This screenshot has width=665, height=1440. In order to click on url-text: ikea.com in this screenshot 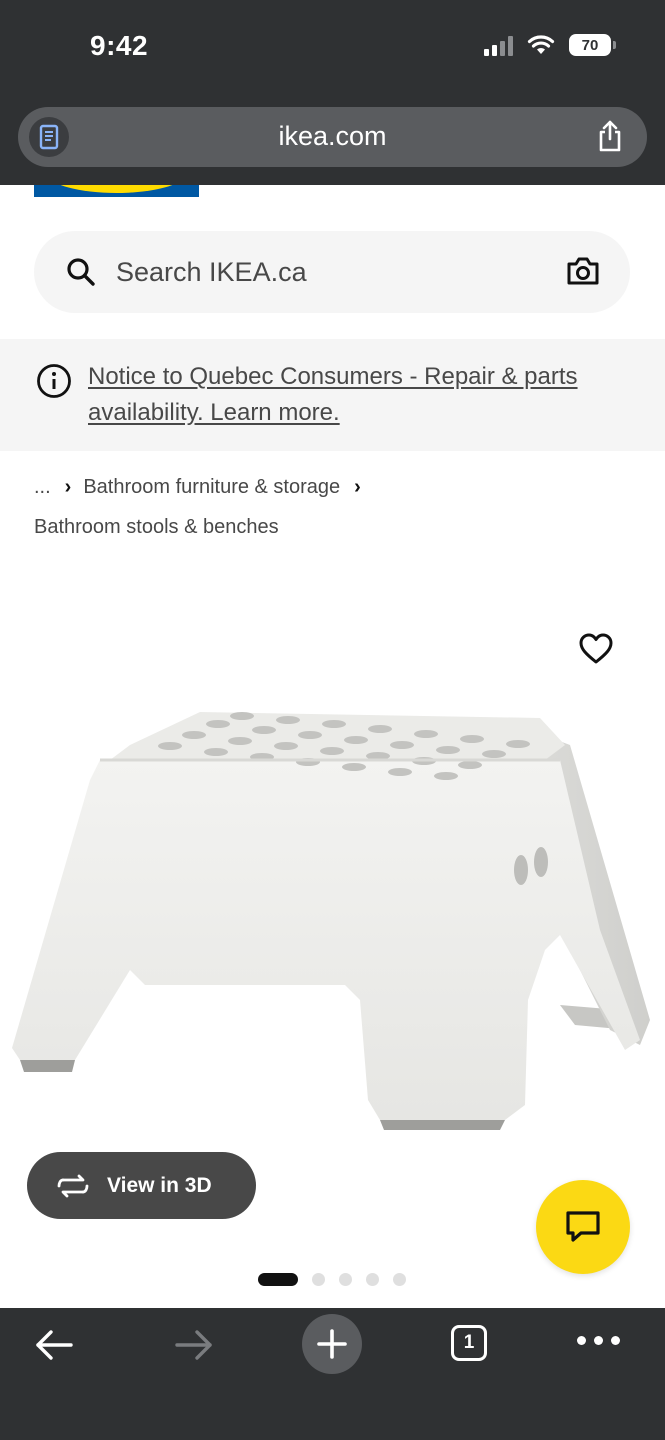, I will do `click(332, 136)`.